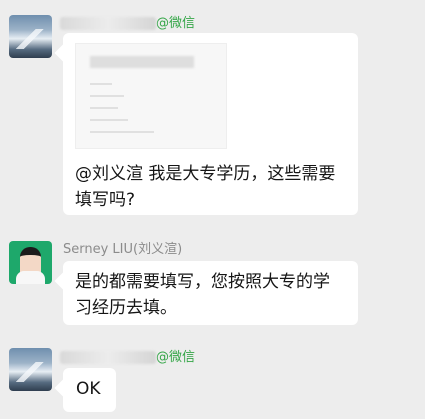 This screenshot has height=419, width=425. Describe the element at coordinates (30, 277) in the screenshot. I see `avatar-body` at that location.